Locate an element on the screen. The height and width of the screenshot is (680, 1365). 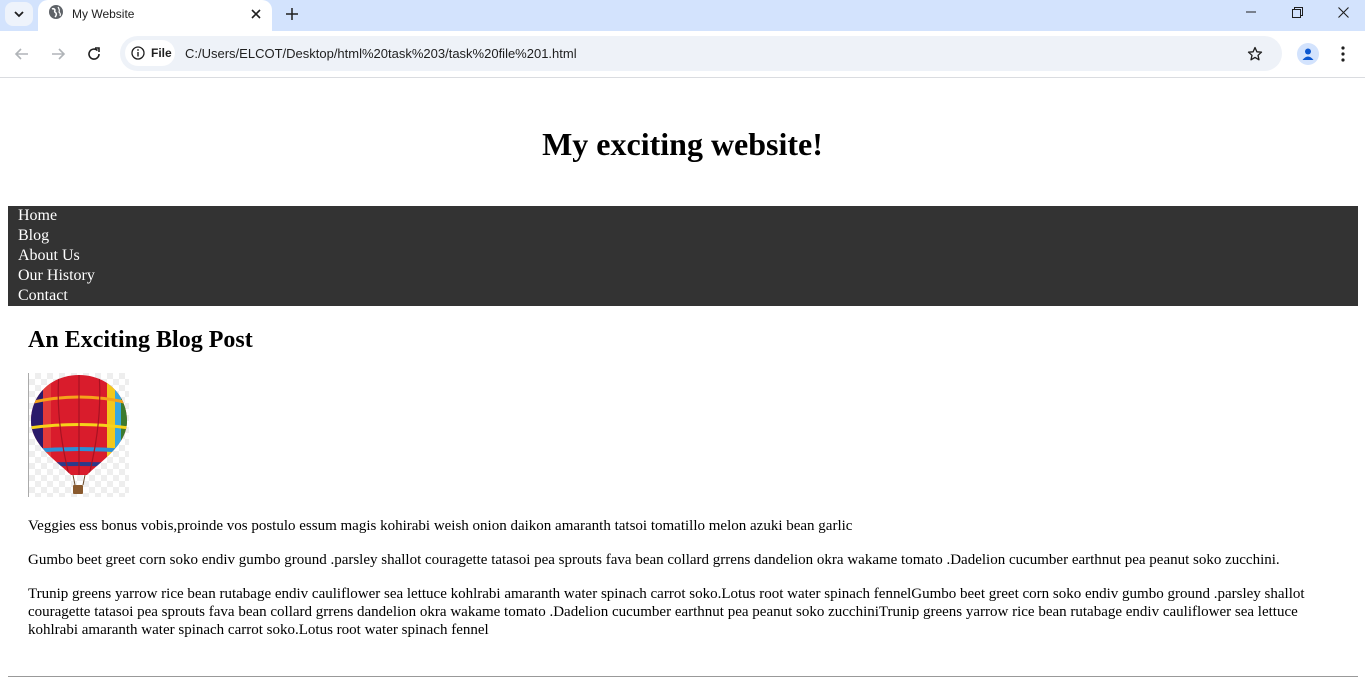
tab-search-button is located at coordinates (19, 14).